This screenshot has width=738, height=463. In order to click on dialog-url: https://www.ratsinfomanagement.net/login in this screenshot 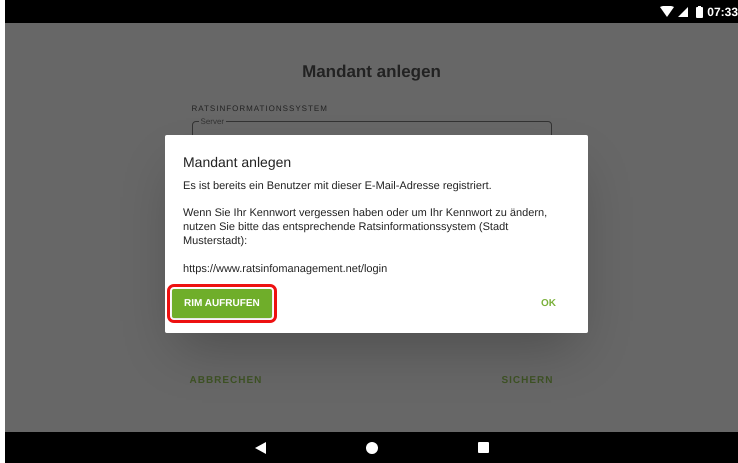, I will do `click(285, 269)`.